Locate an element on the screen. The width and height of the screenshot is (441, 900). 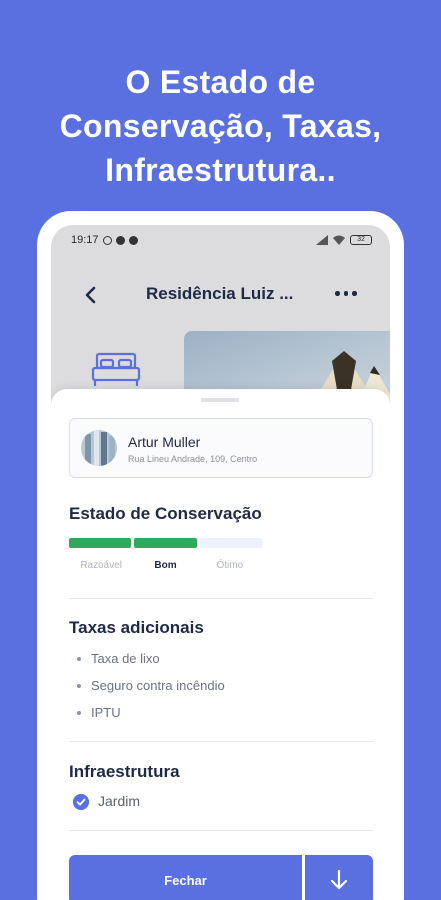
close-button: Fechar is located at coordinates (185, 877).